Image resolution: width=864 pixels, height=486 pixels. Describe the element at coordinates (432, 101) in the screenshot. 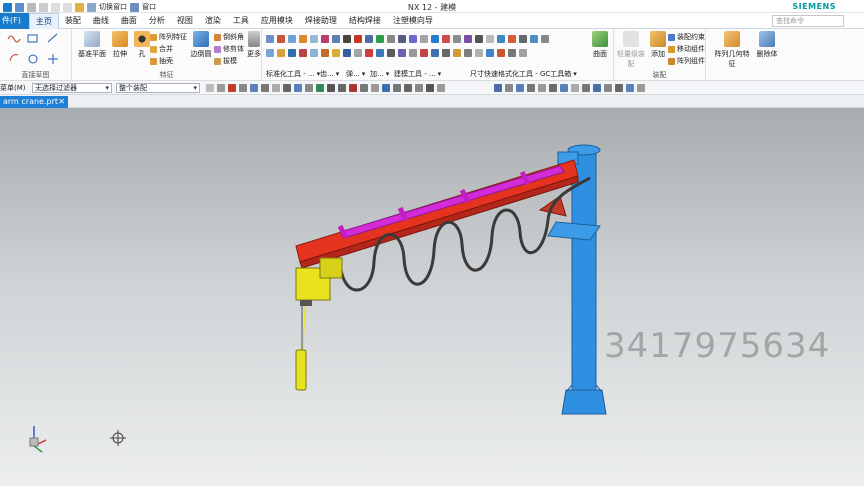

I see `document-tab-bar: arm crane.prt ✕` at that location.